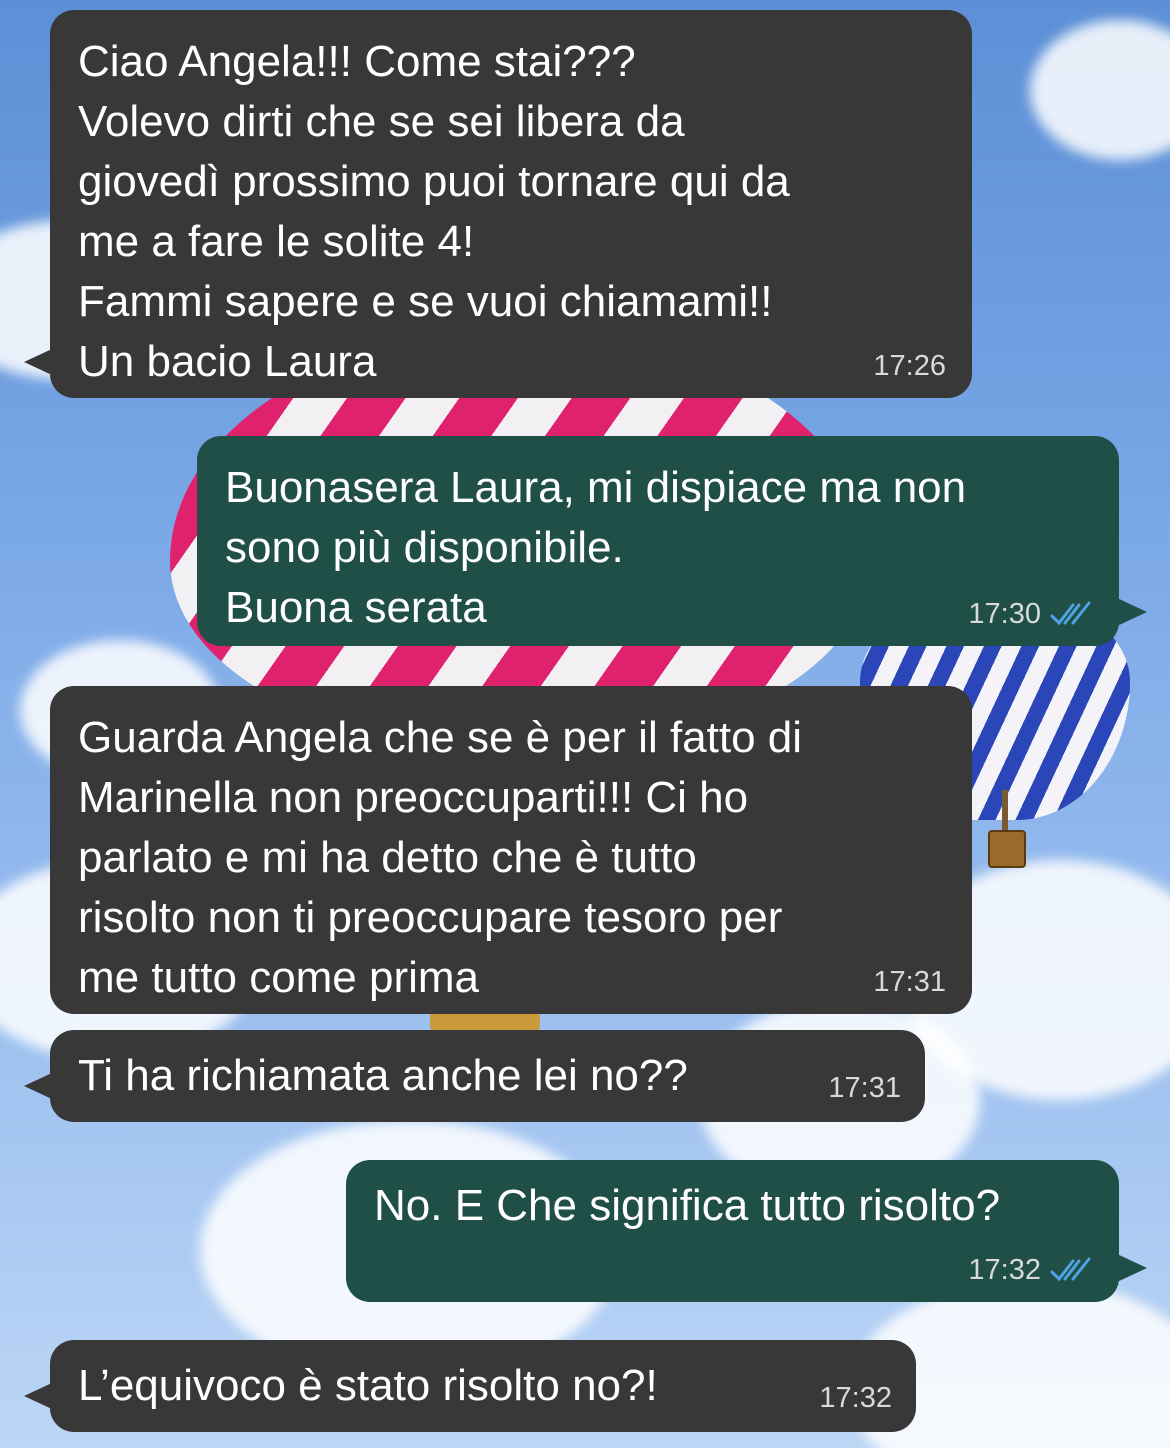 The width and height of the screenshot is (1170, 1448). I want to click on message-time: 17:26, so click(909, 366).